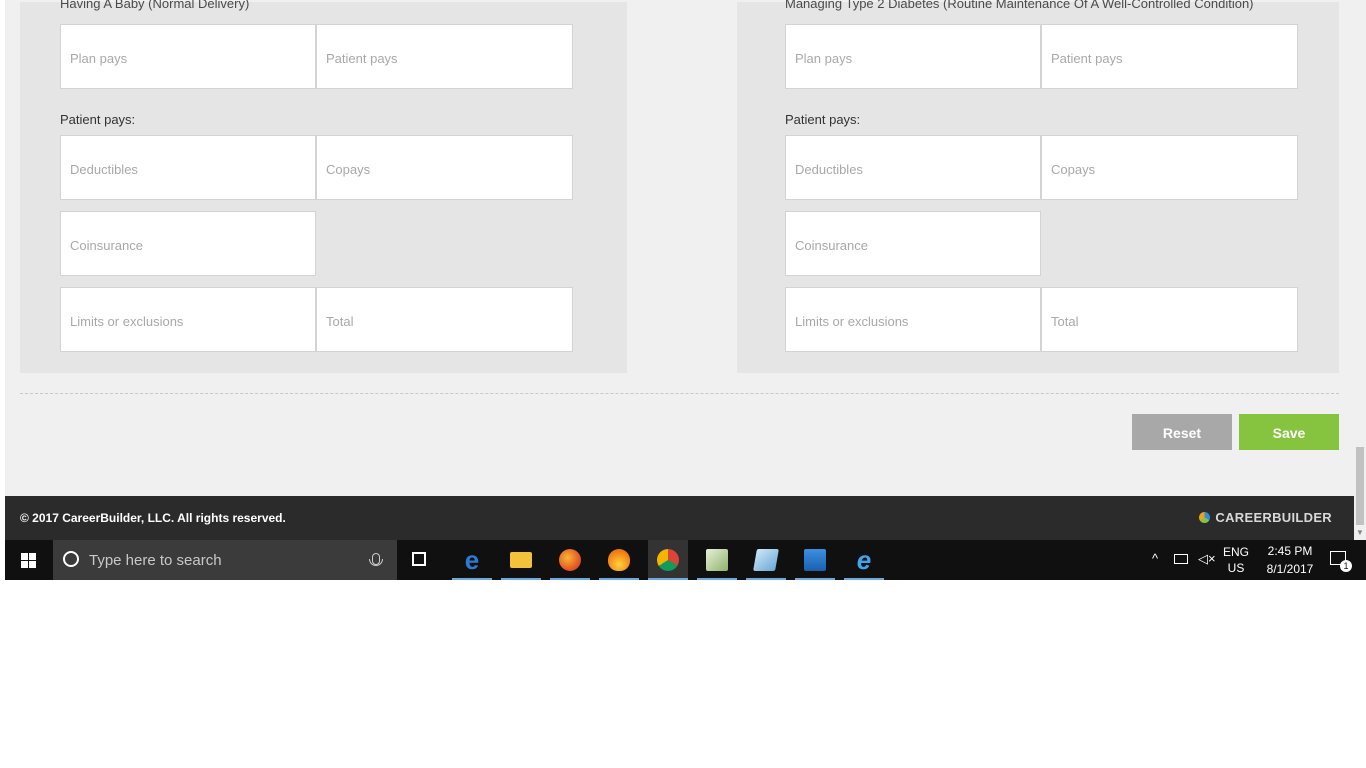 The width and height of the screenshot is (1366, 768). Describe the element at coordinates (376, 559) in the screenshot. I see `microphone-icon` at that location.